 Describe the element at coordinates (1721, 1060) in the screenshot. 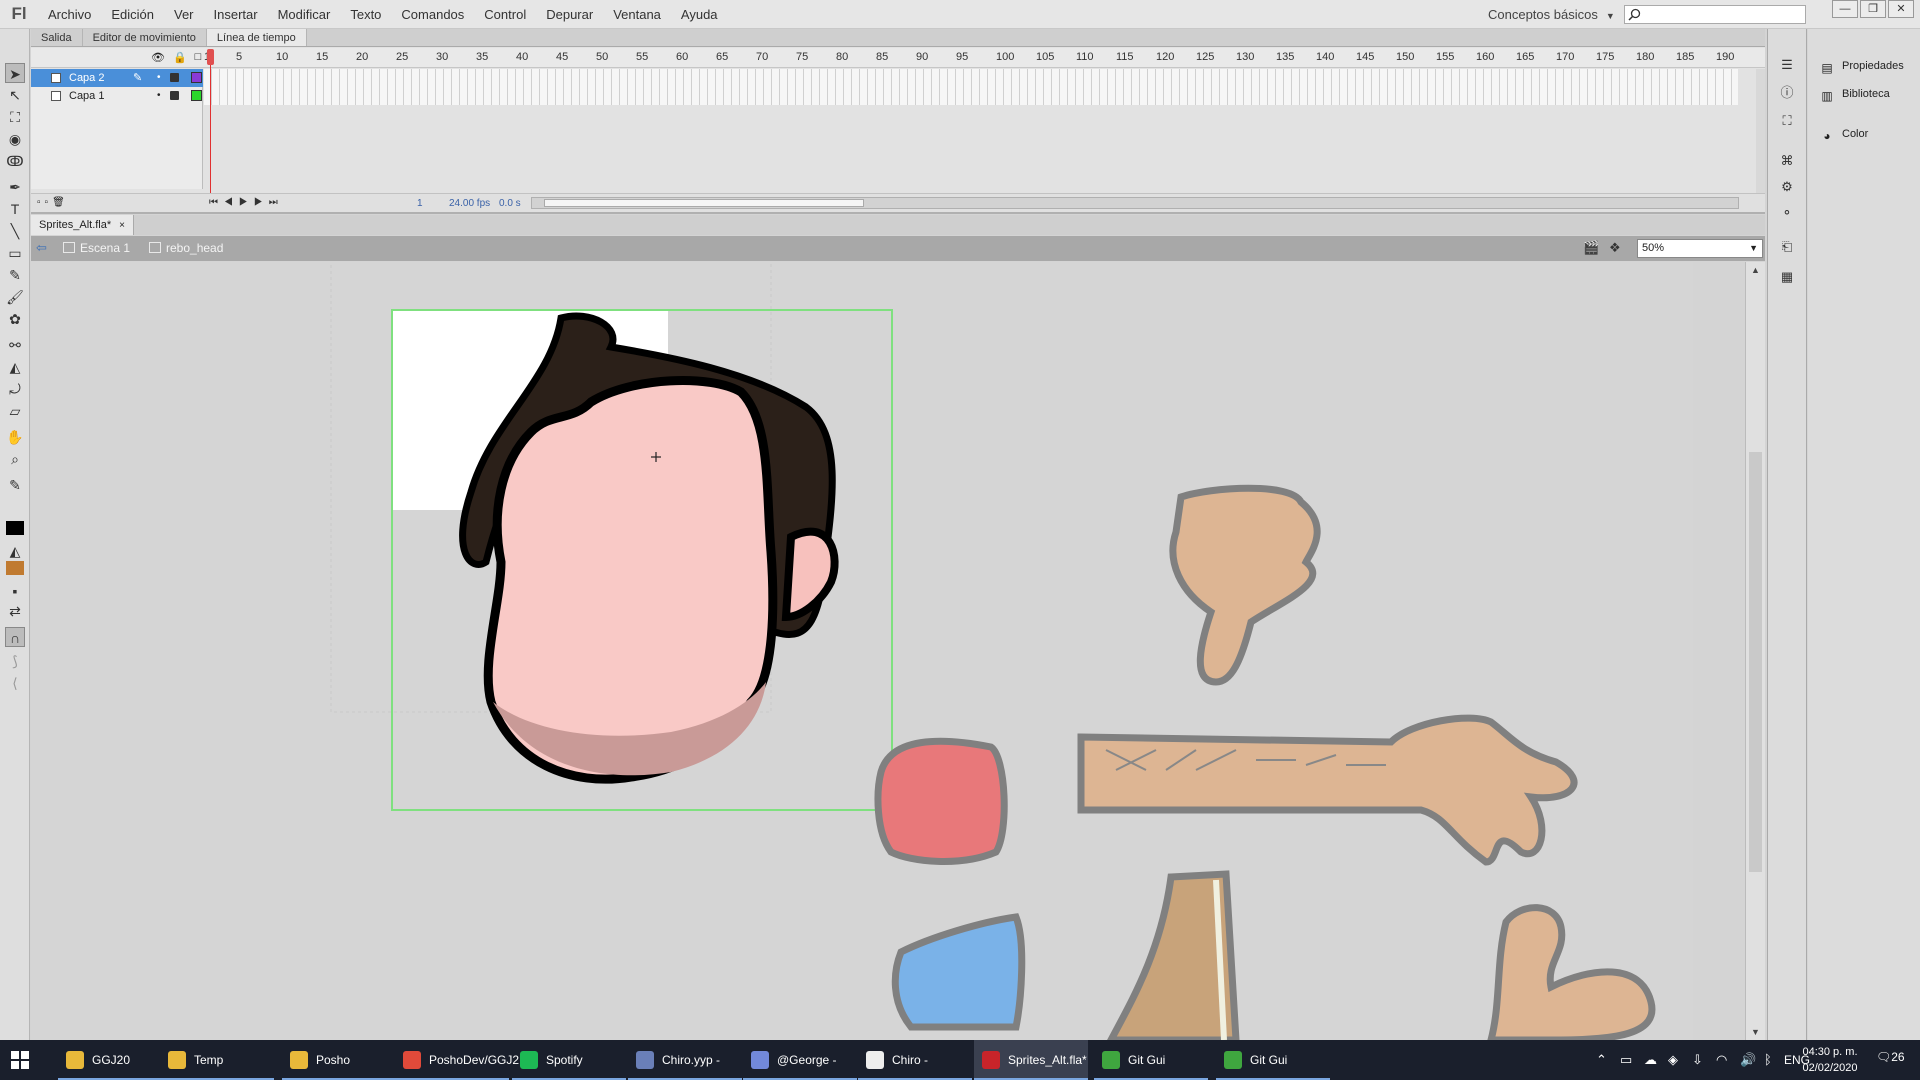

I see `wifi-icon: ◠` at that location.